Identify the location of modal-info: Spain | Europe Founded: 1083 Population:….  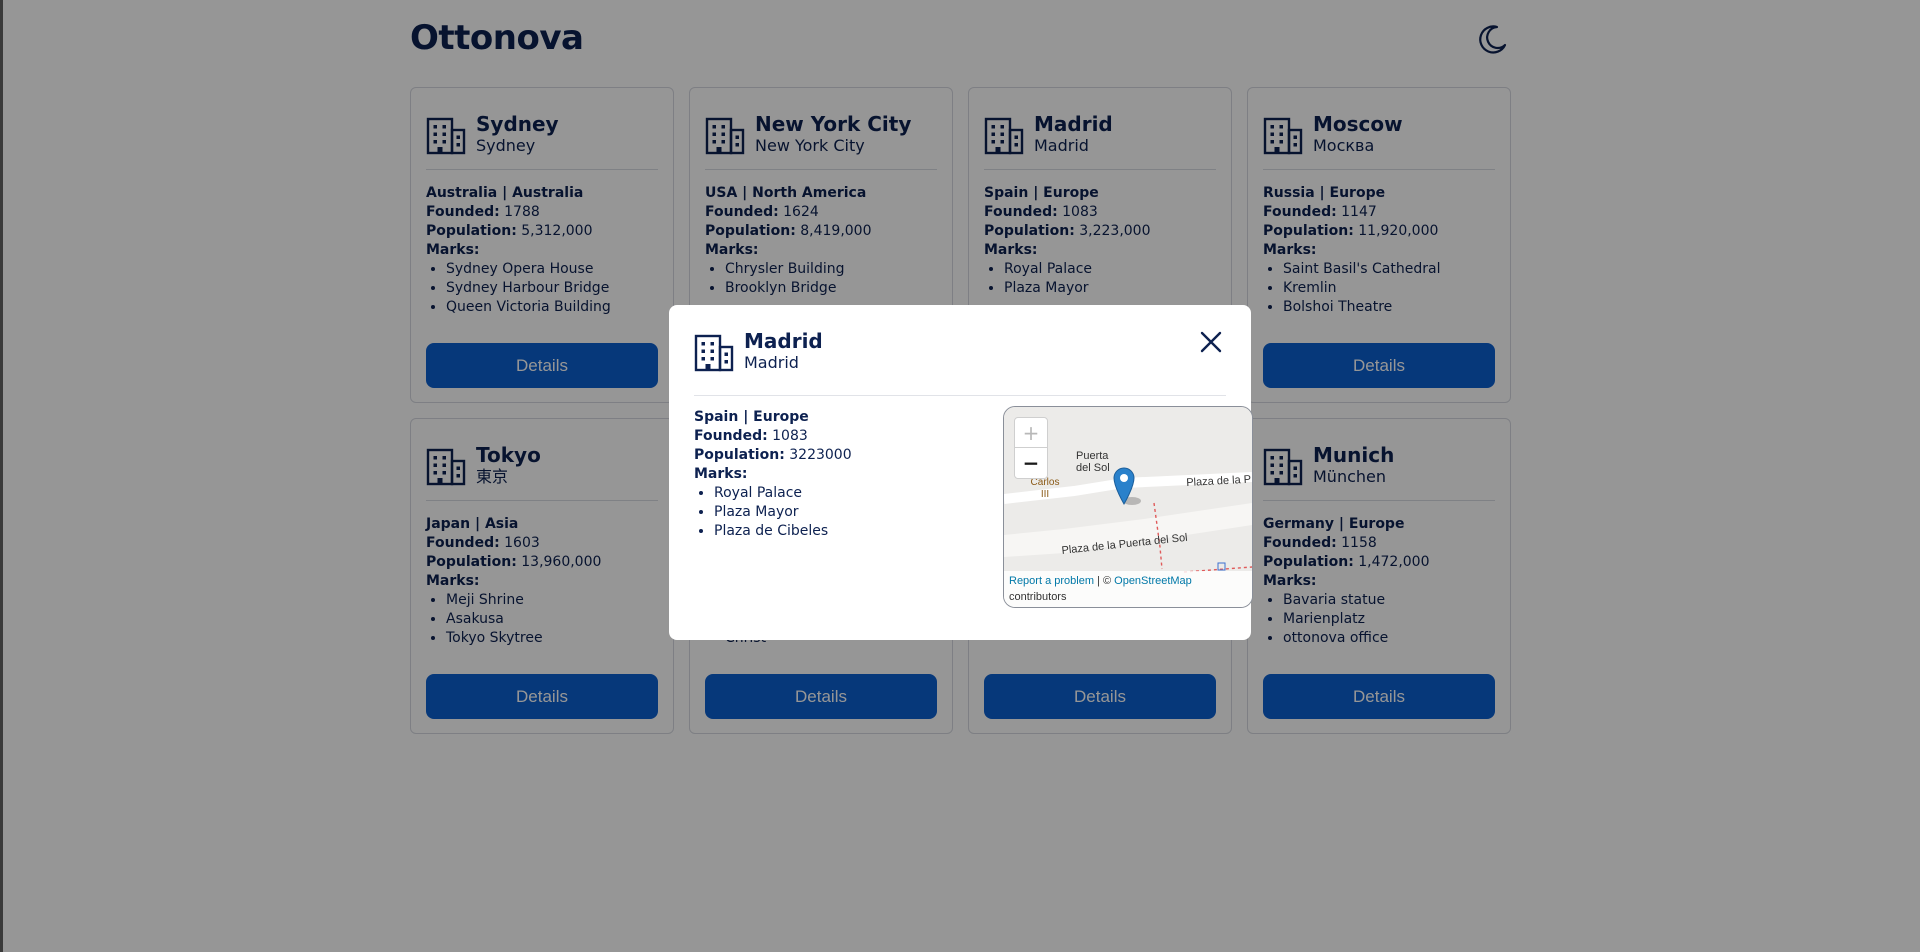
(824, 474).